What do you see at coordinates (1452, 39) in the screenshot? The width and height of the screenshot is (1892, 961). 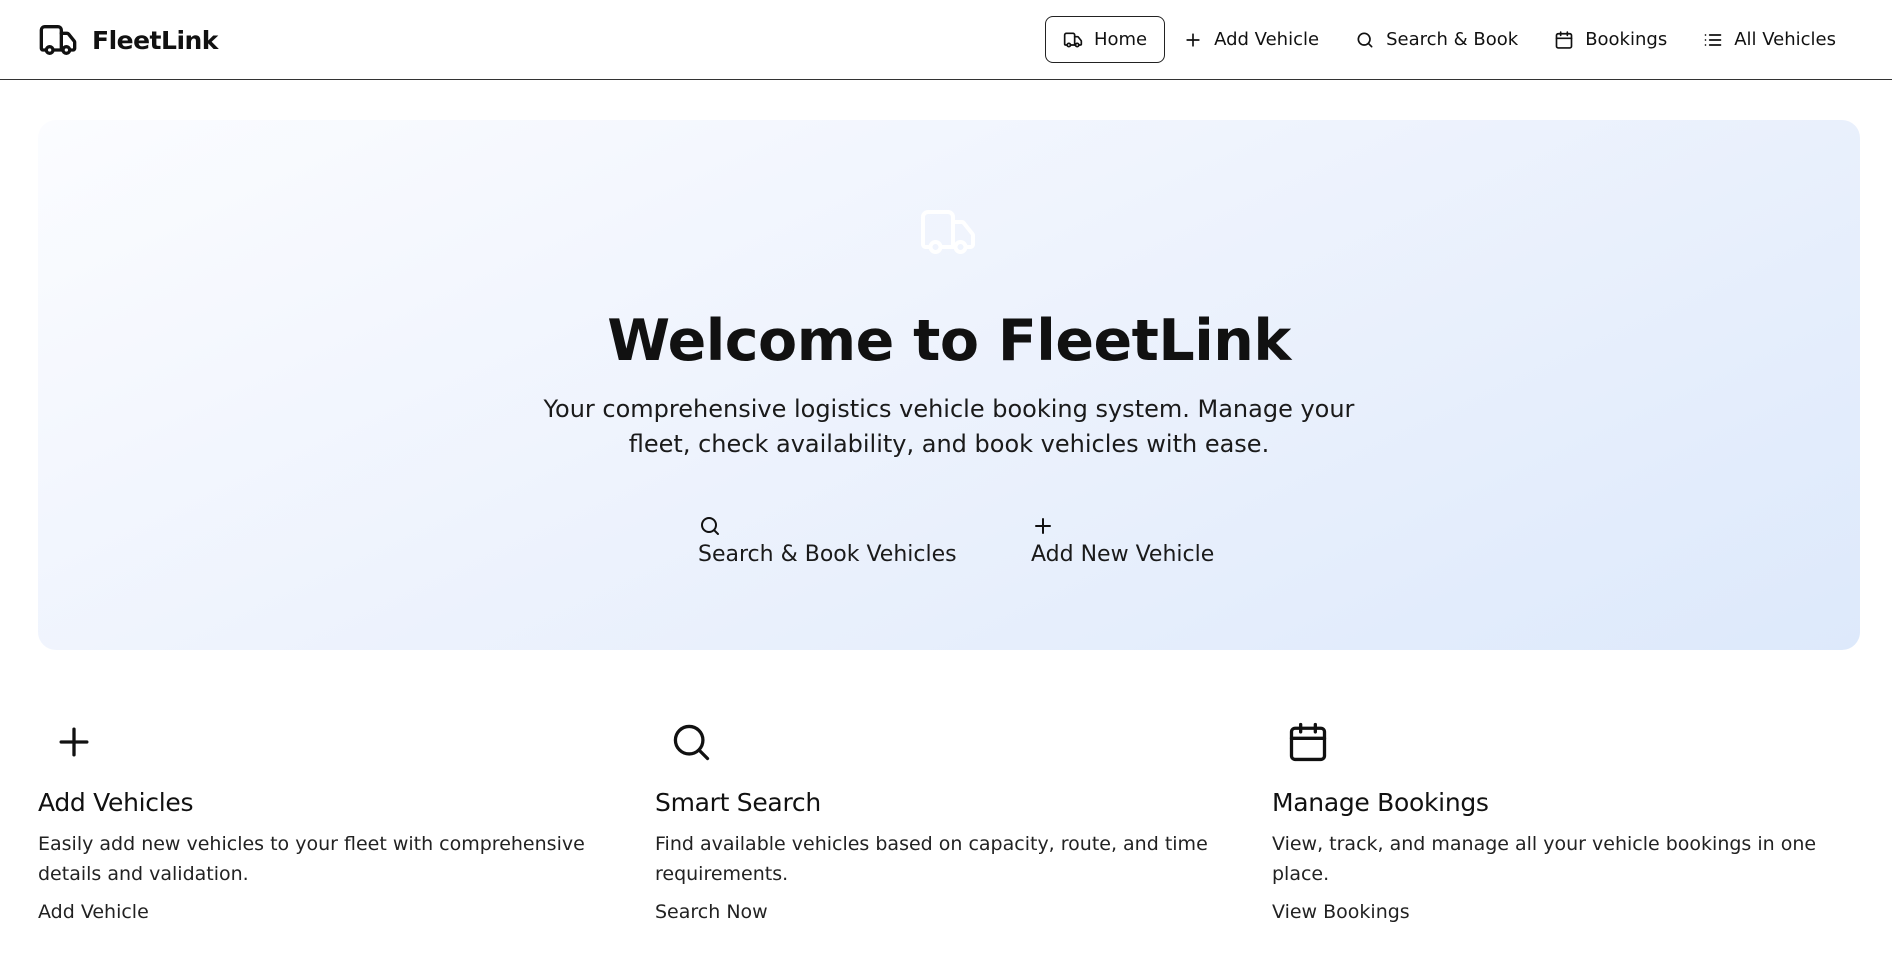 I see `nav-search-book-label: Search & Book` at bounding box center [1452, 39].